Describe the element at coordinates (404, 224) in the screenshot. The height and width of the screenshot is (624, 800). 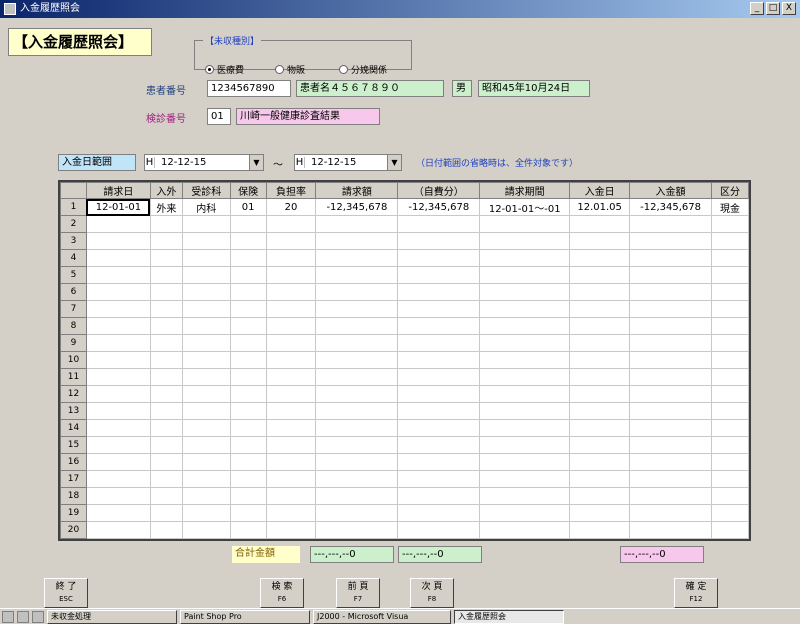
I see `table-row: 2` at that location.